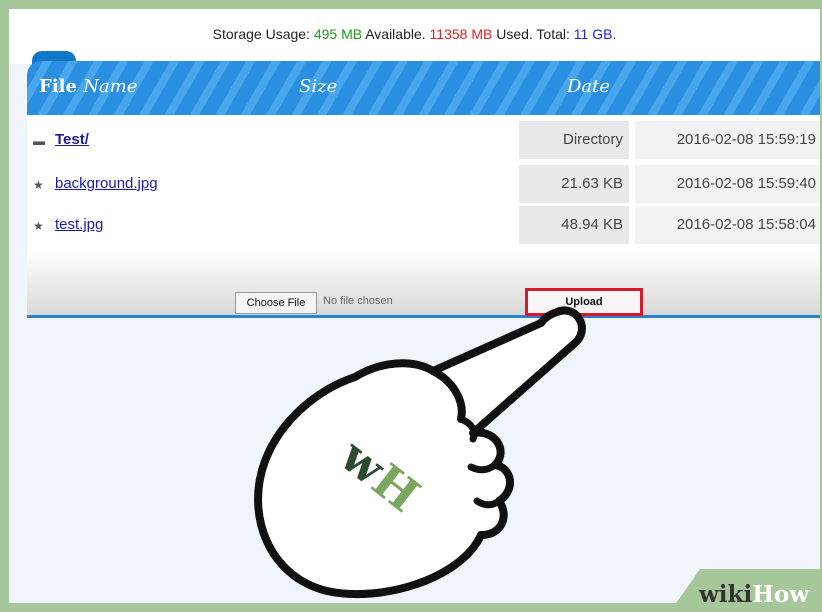 The height and width of the screenshot is (612, 822). I want to click on wikihow-logo: wikiHow, so click(754, 592).